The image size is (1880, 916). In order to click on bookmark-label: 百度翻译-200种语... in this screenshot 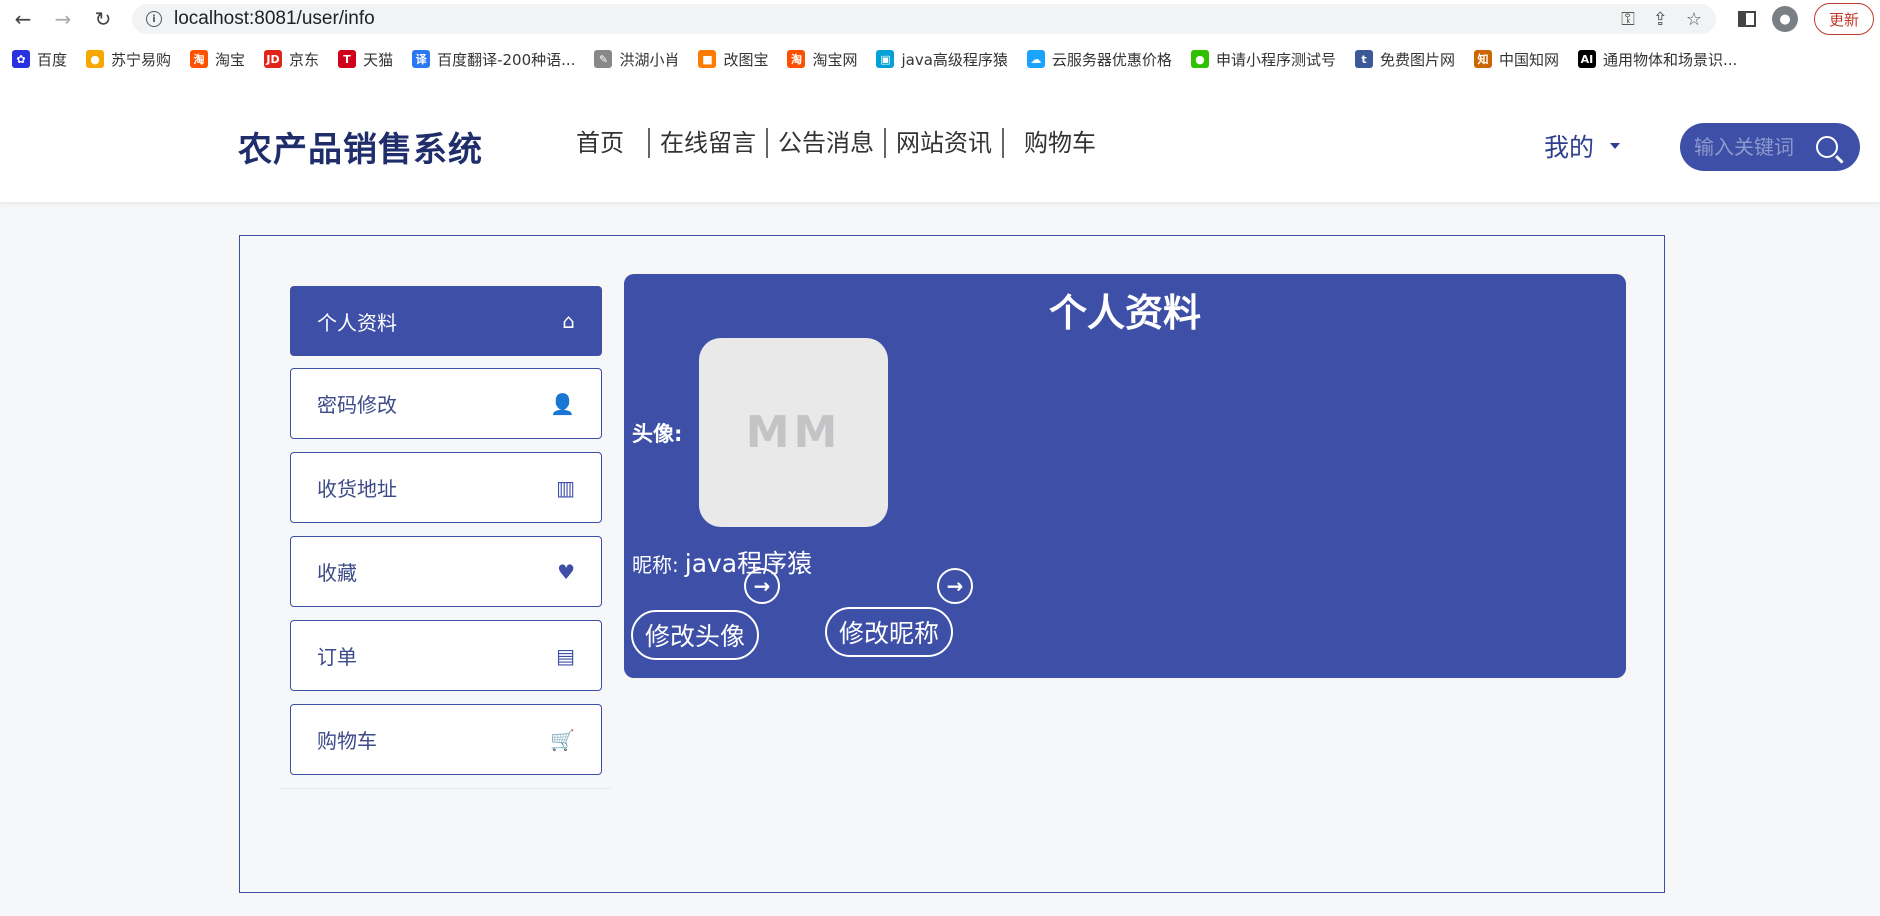, I will do `click(506, 59)`.